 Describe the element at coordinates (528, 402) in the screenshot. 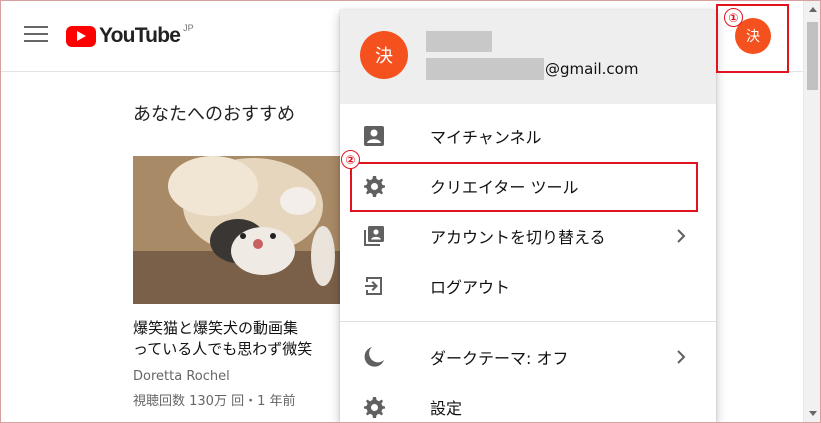

I see `menu-item-settings: 設定` at that location.